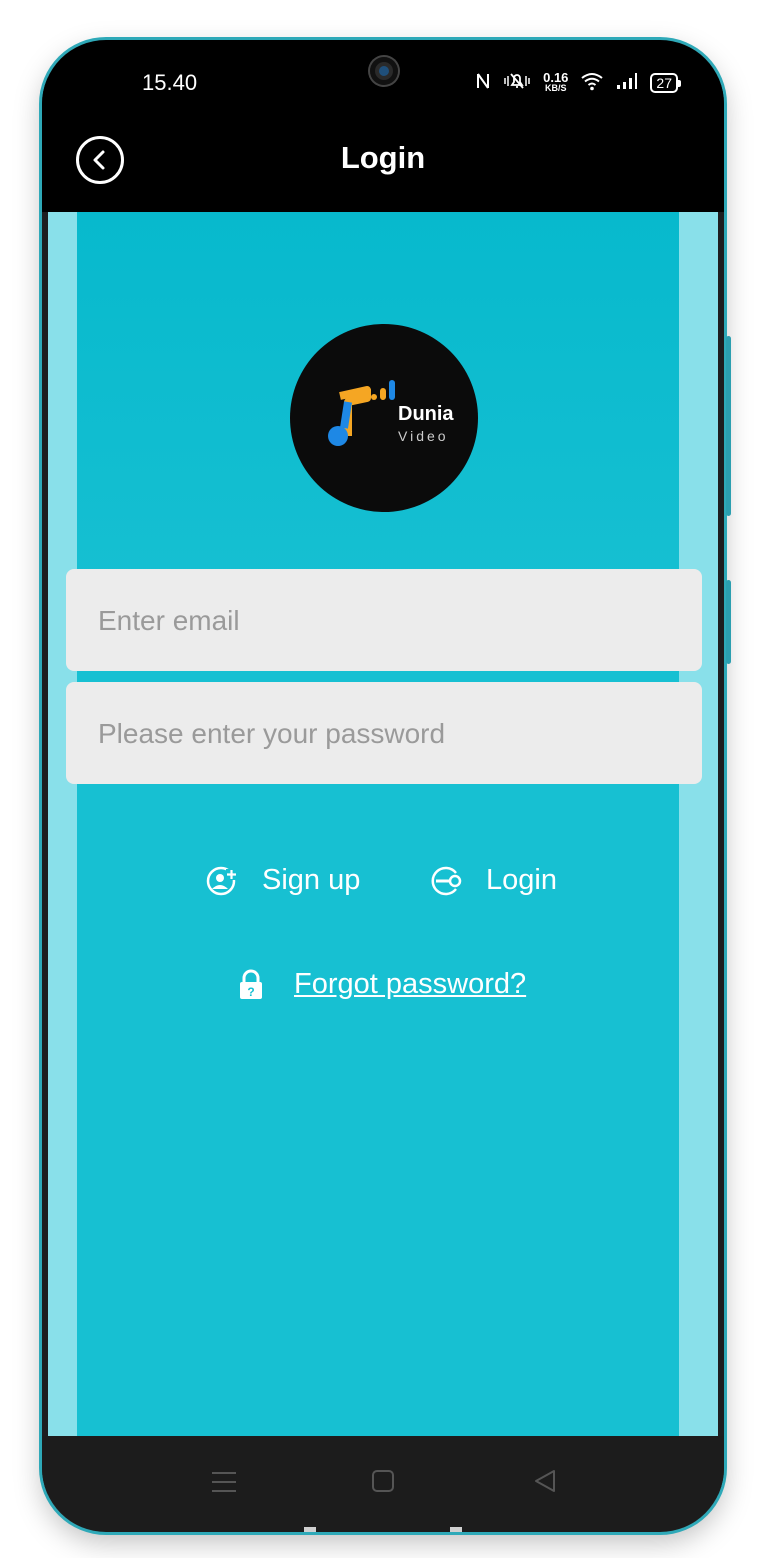 This screenshot has height=1558, width=770. I want to click on home-icon, so click(383, 1482).